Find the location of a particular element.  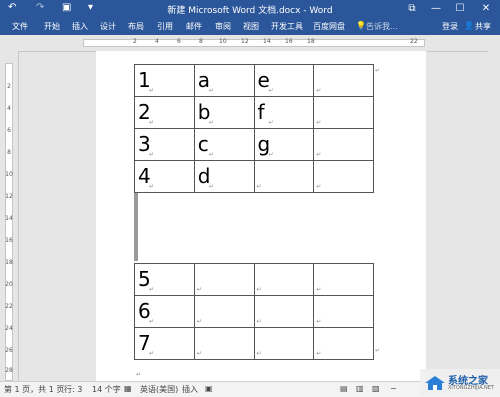

web-layout-icon: ▧ is located at coordinates (376, 388).